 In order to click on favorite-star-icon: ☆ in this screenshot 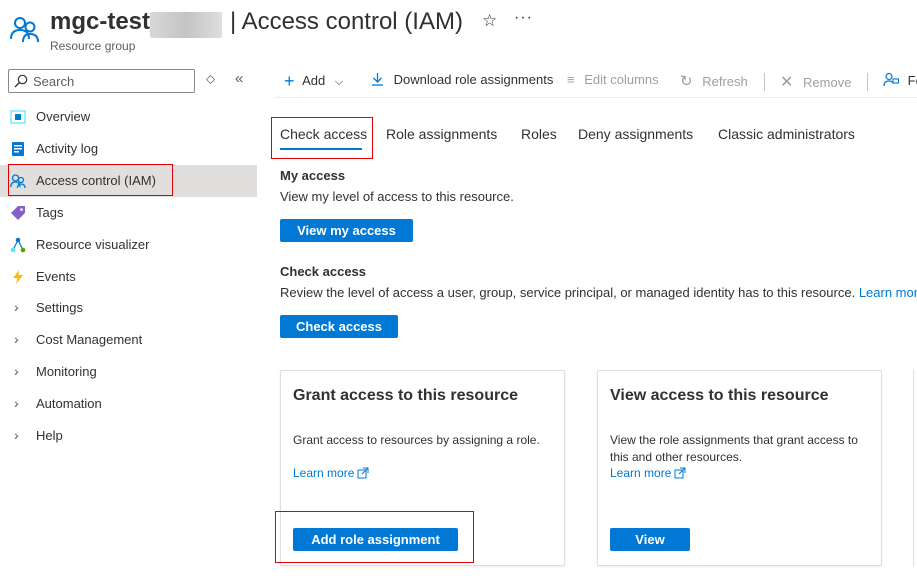, I will do `click(489, 21)`.